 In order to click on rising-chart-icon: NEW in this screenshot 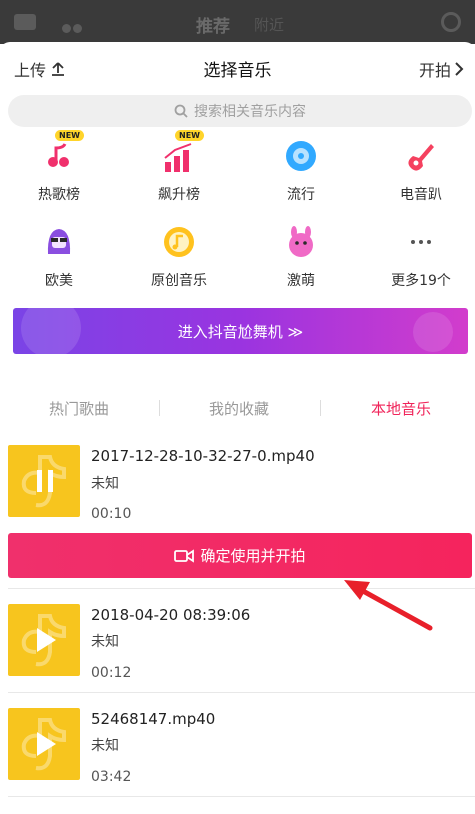, I will do `click(182, 152)`.